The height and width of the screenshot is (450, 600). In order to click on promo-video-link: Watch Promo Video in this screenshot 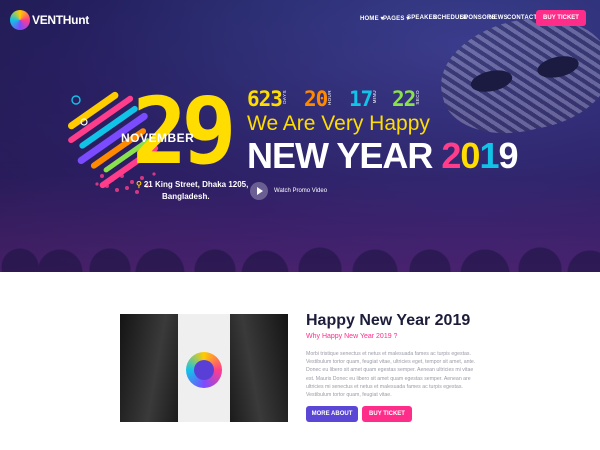, I will do `click(288, 191)`.